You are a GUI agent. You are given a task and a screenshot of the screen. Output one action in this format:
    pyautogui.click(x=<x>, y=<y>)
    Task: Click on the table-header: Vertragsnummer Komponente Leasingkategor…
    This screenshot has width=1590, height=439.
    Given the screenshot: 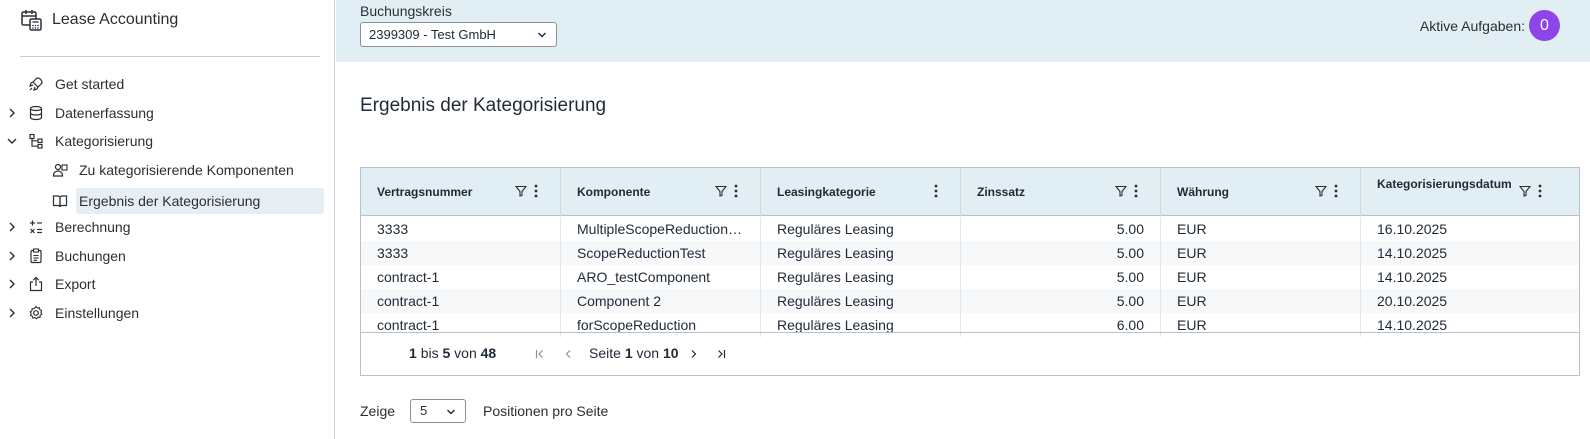 What is the action you would take?
    pyautogui.click(x=970, y=192)
    